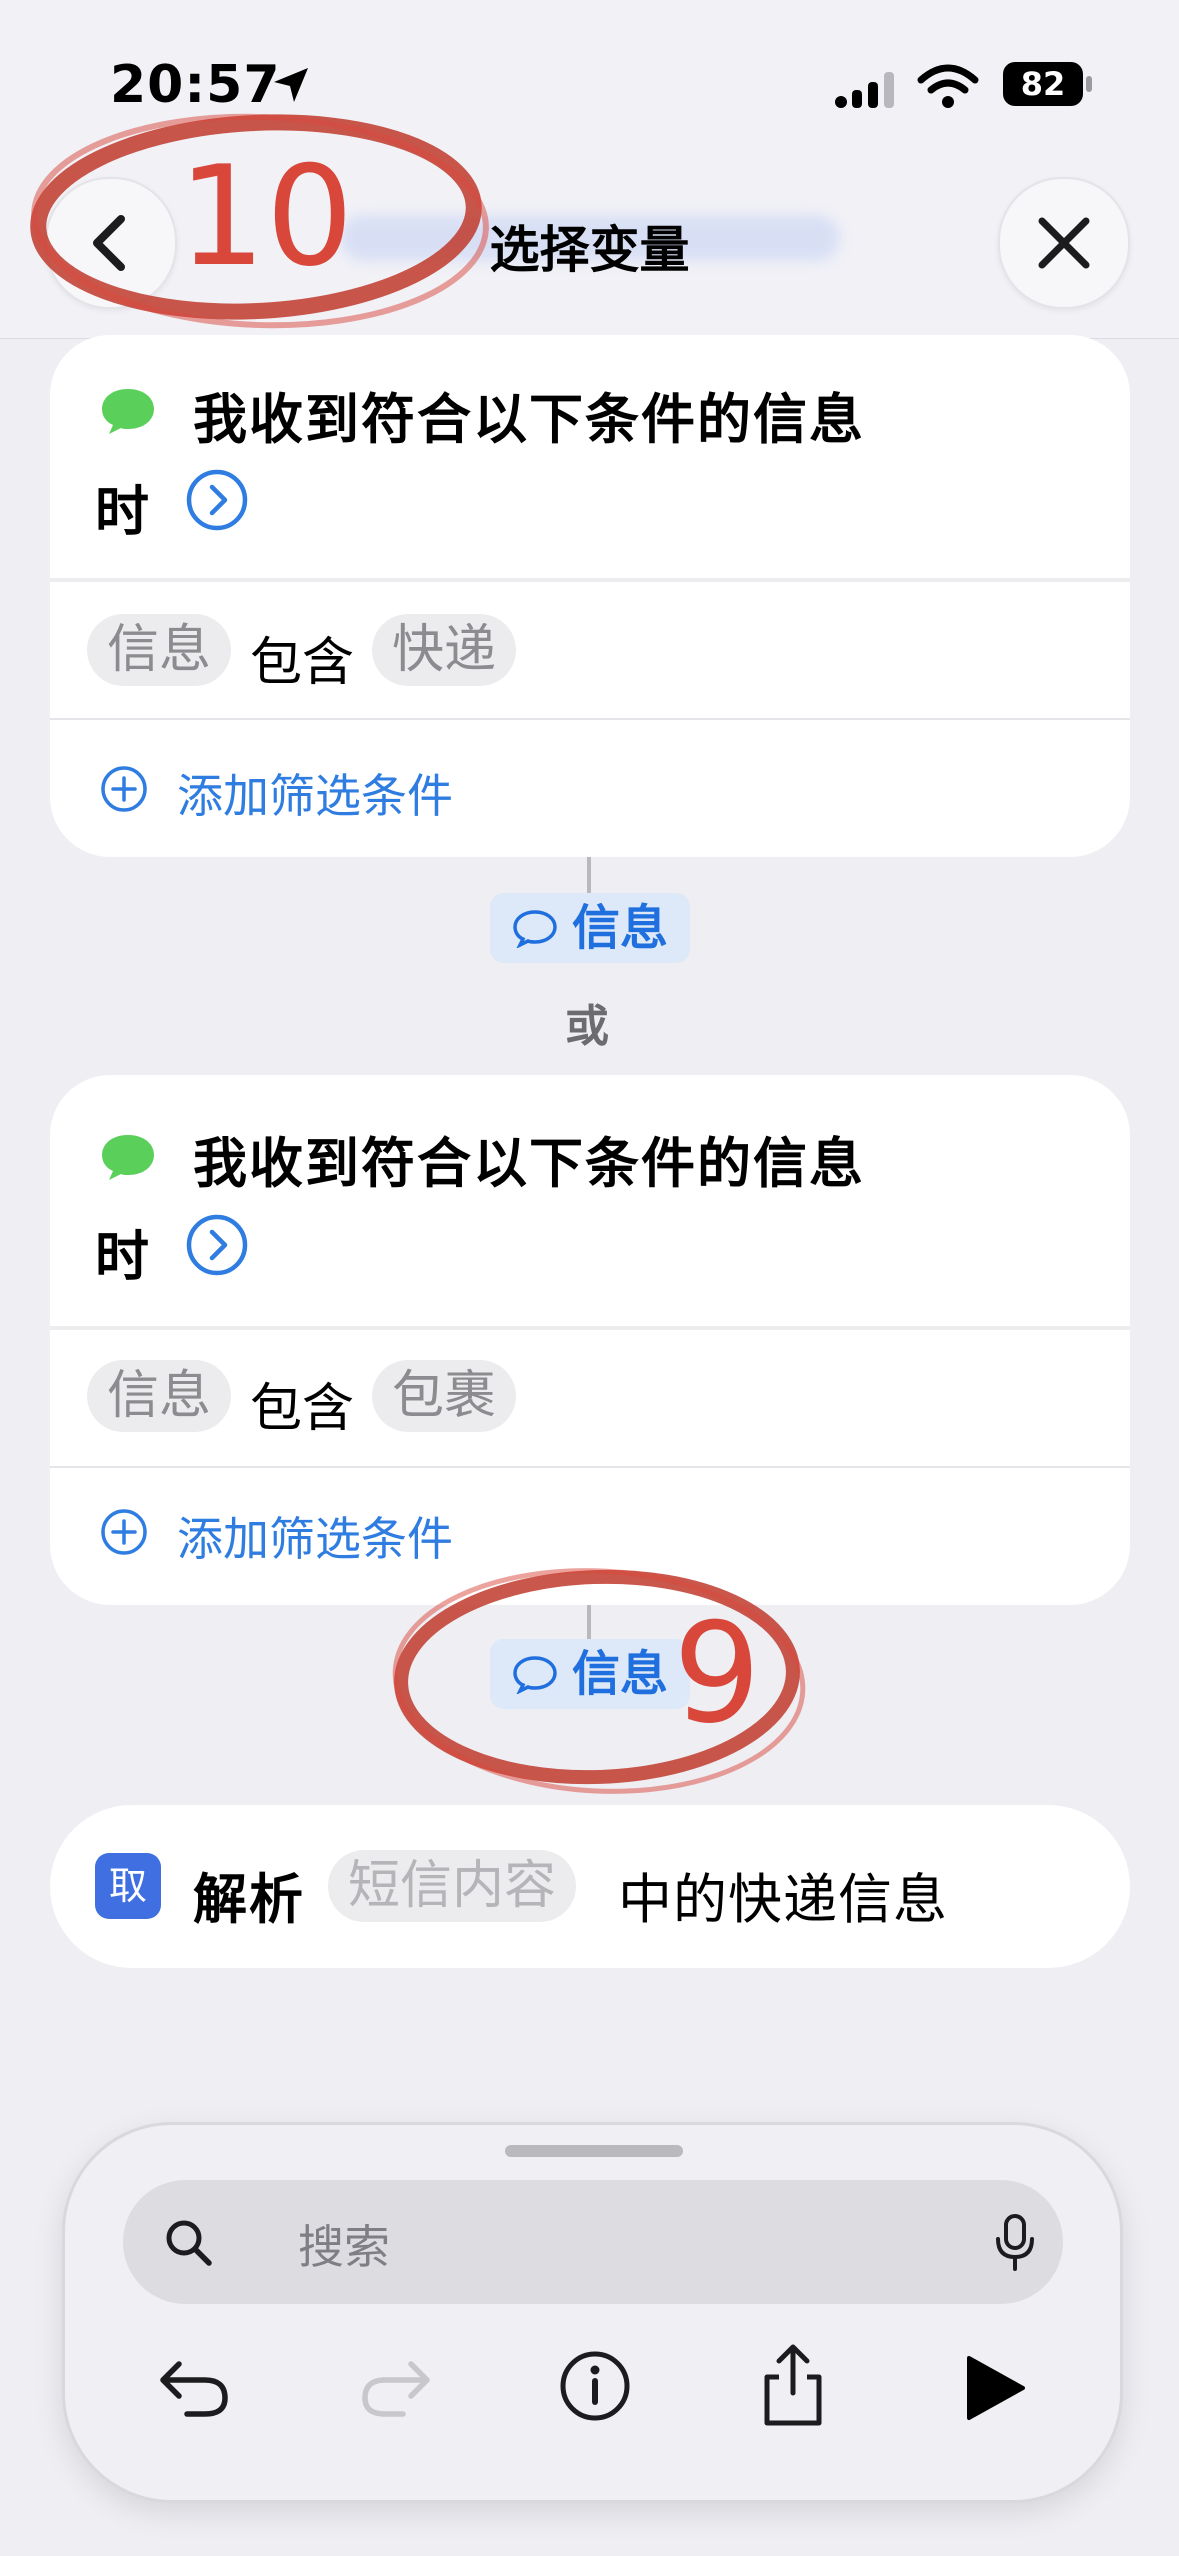  Describe the element at coordinates (249, 1899) in the screenshot. I see `action-verb: 解析` at that location.